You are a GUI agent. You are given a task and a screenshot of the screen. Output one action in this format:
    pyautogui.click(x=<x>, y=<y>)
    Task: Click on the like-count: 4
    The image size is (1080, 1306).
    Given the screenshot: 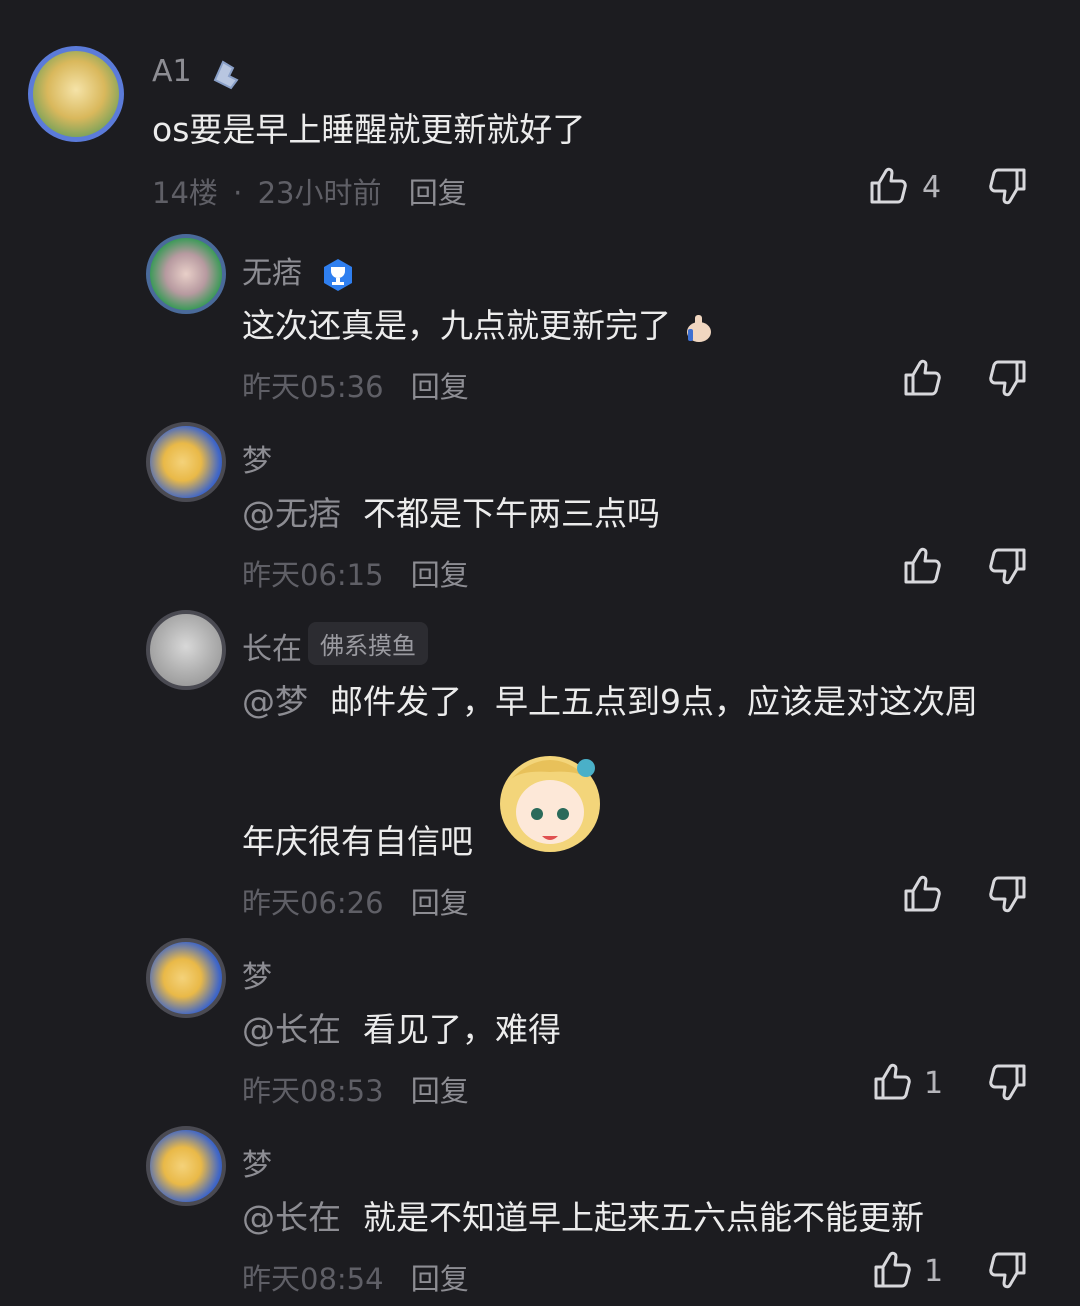 What is the action you would take?
    pyautogui.click(x=932, y=187)
    